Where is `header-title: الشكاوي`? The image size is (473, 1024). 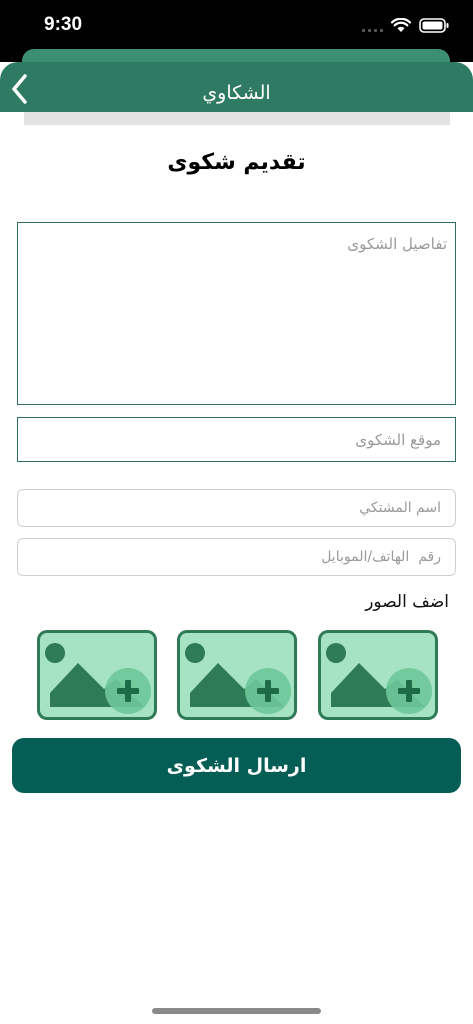 header-title: الشكاوي is located at coordinates (236, 93).